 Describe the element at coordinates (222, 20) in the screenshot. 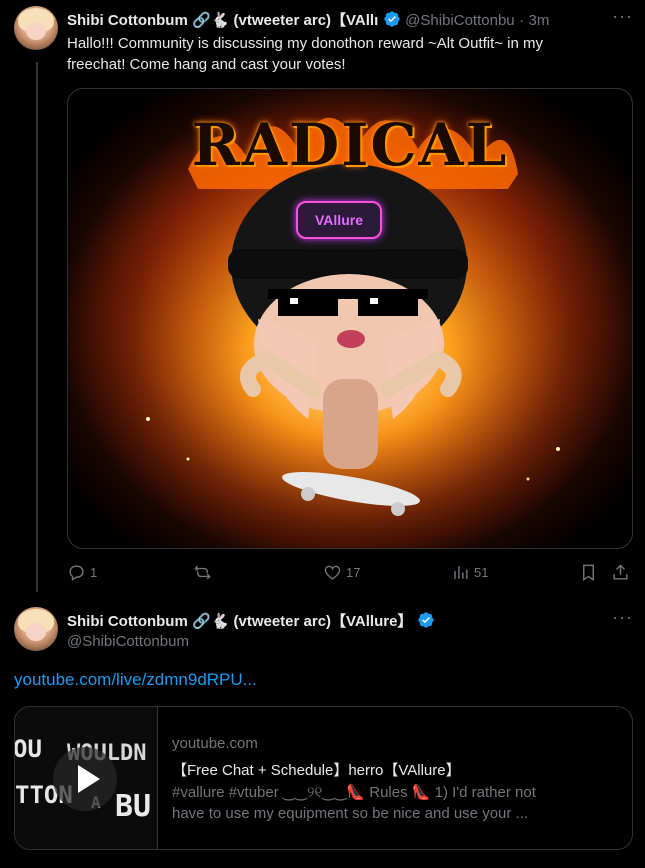

I see `author-name: Shibi Cottonbum 🔗🐇 (vtweeter arc)【VAllı` at that location.